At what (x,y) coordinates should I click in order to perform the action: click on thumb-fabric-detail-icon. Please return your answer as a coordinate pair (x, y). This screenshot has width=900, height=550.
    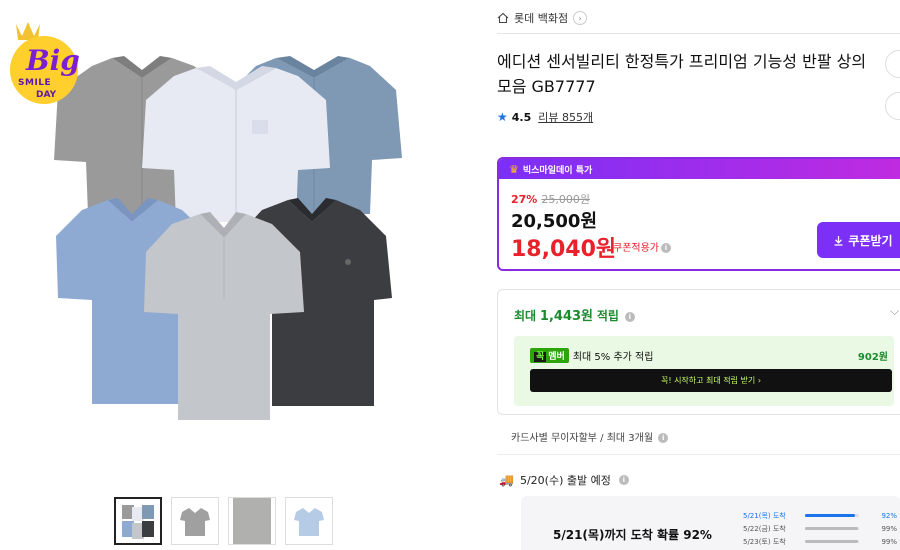
    Looking at the image, I should click on (252, 521).